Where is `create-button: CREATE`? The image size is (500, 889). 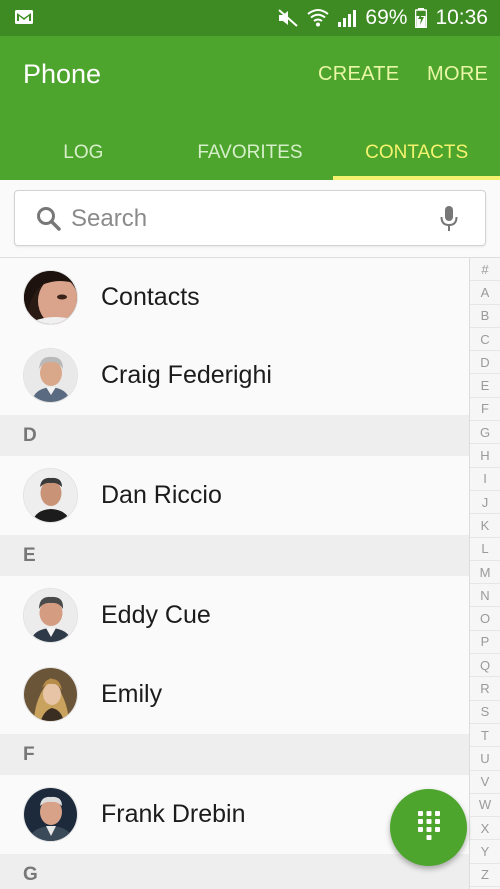 create-button: CREATE is located at coordinates (358, 74).